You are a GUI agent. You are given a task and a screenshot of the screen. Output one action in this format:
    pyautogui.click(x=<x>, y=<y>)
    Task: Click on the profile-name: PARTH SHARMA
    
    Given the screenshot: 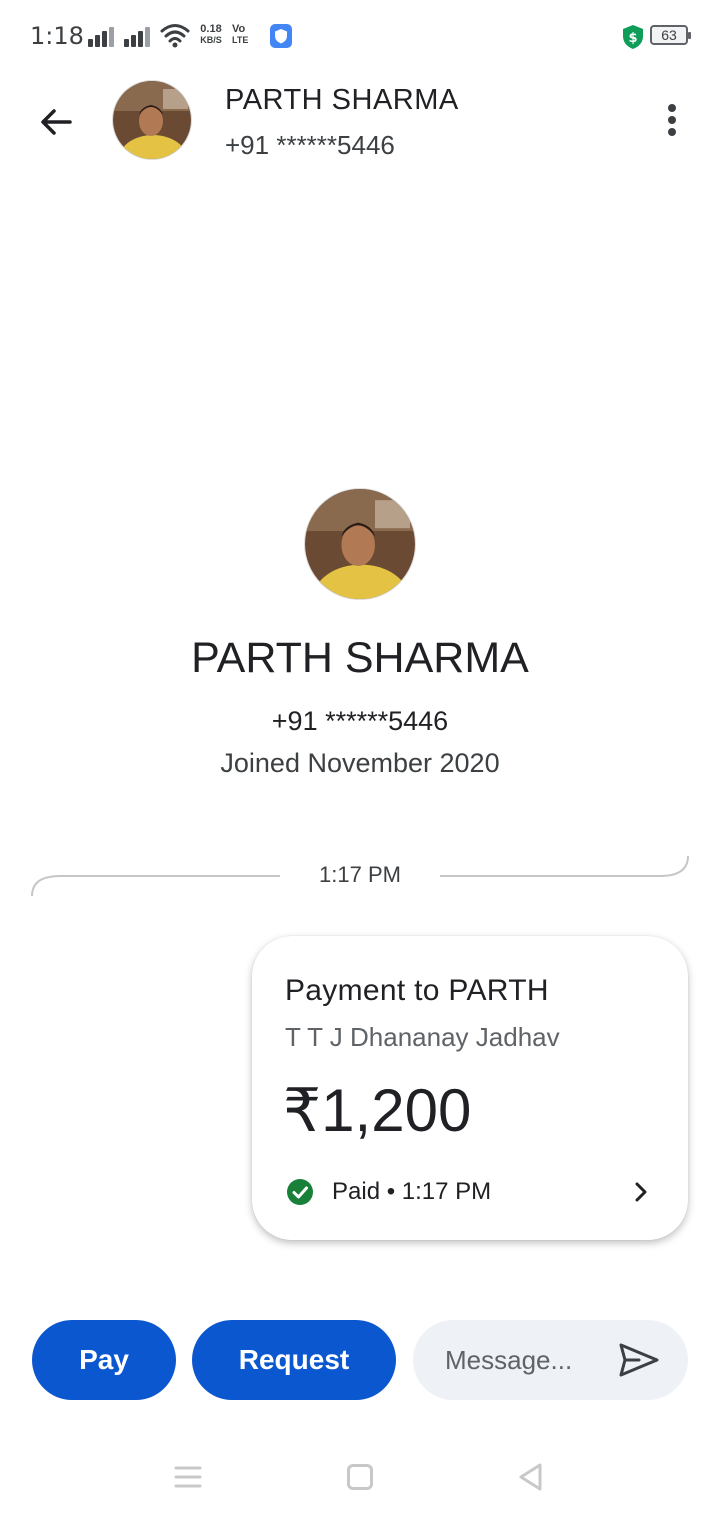 What is the action you would take?
    pyautogui.click(x=360, y=658)
    